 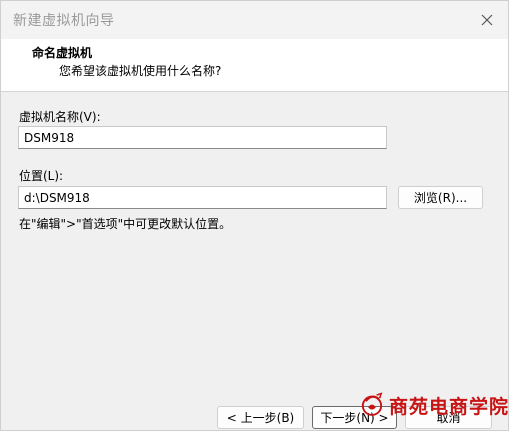 I want to click on vm-name-label: 虚拟机名称(V):, so click(x=60, y=117).